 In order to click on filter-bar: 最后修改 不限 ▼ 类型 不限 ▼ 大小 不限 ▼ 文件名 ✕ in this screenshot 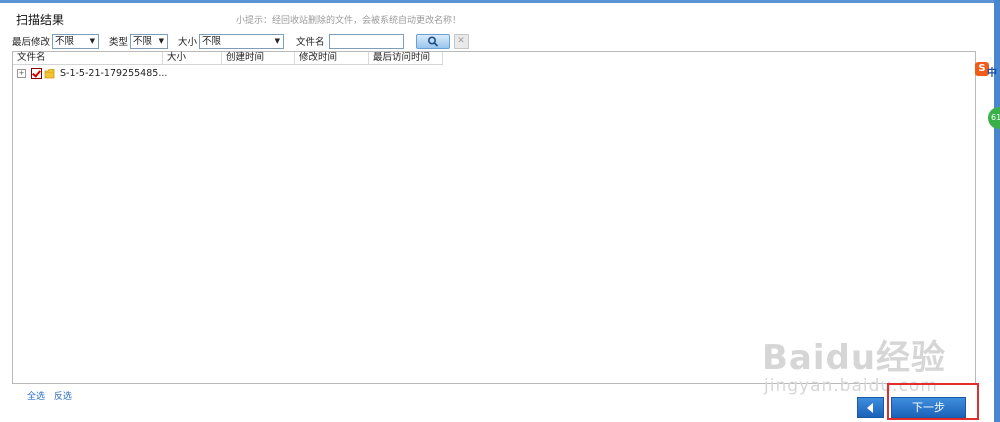, I will do `click(240, 41)`.